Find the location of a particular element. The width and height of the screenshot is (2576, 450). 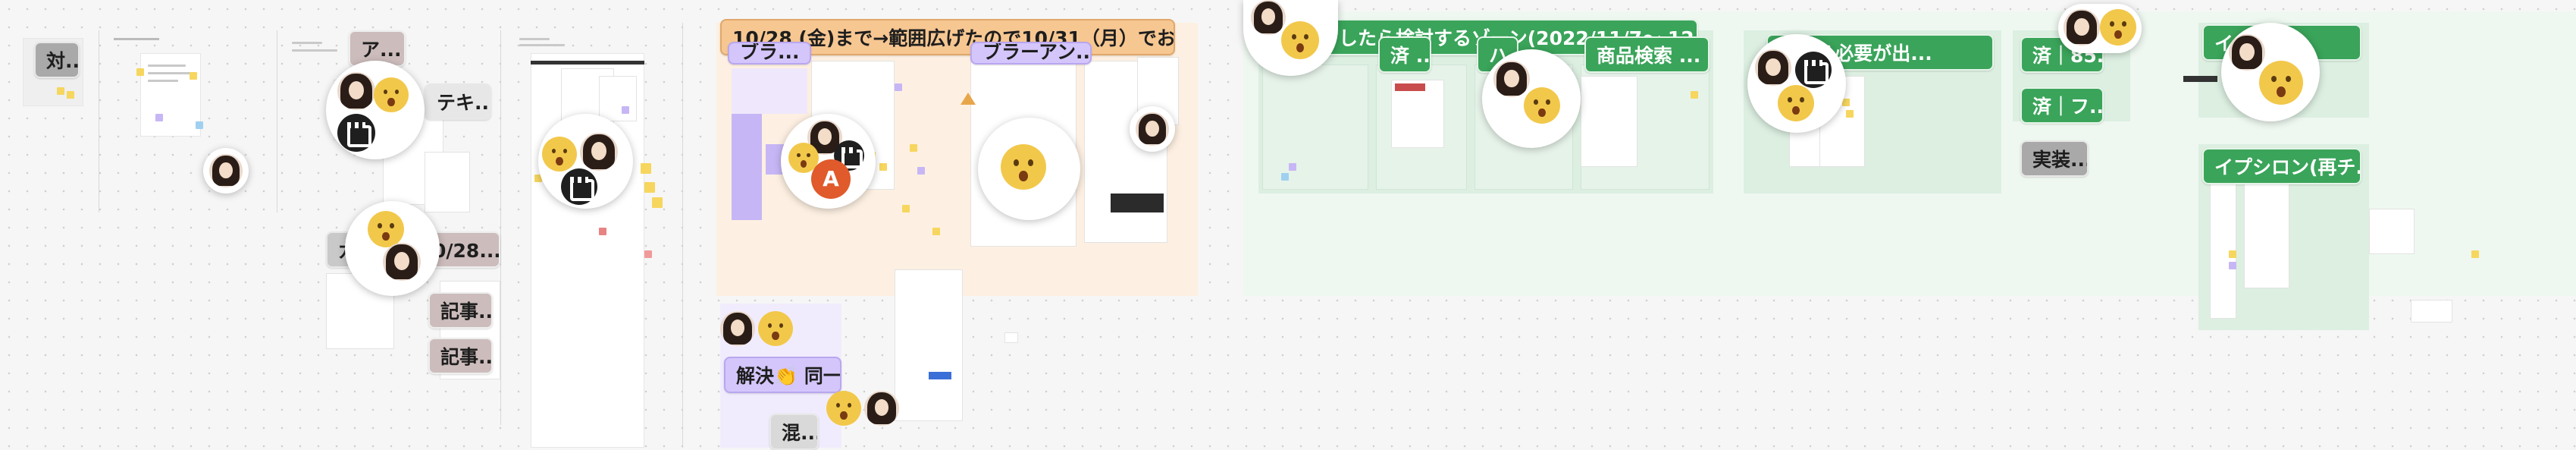

red-block is located at coordinates (1410, 87).